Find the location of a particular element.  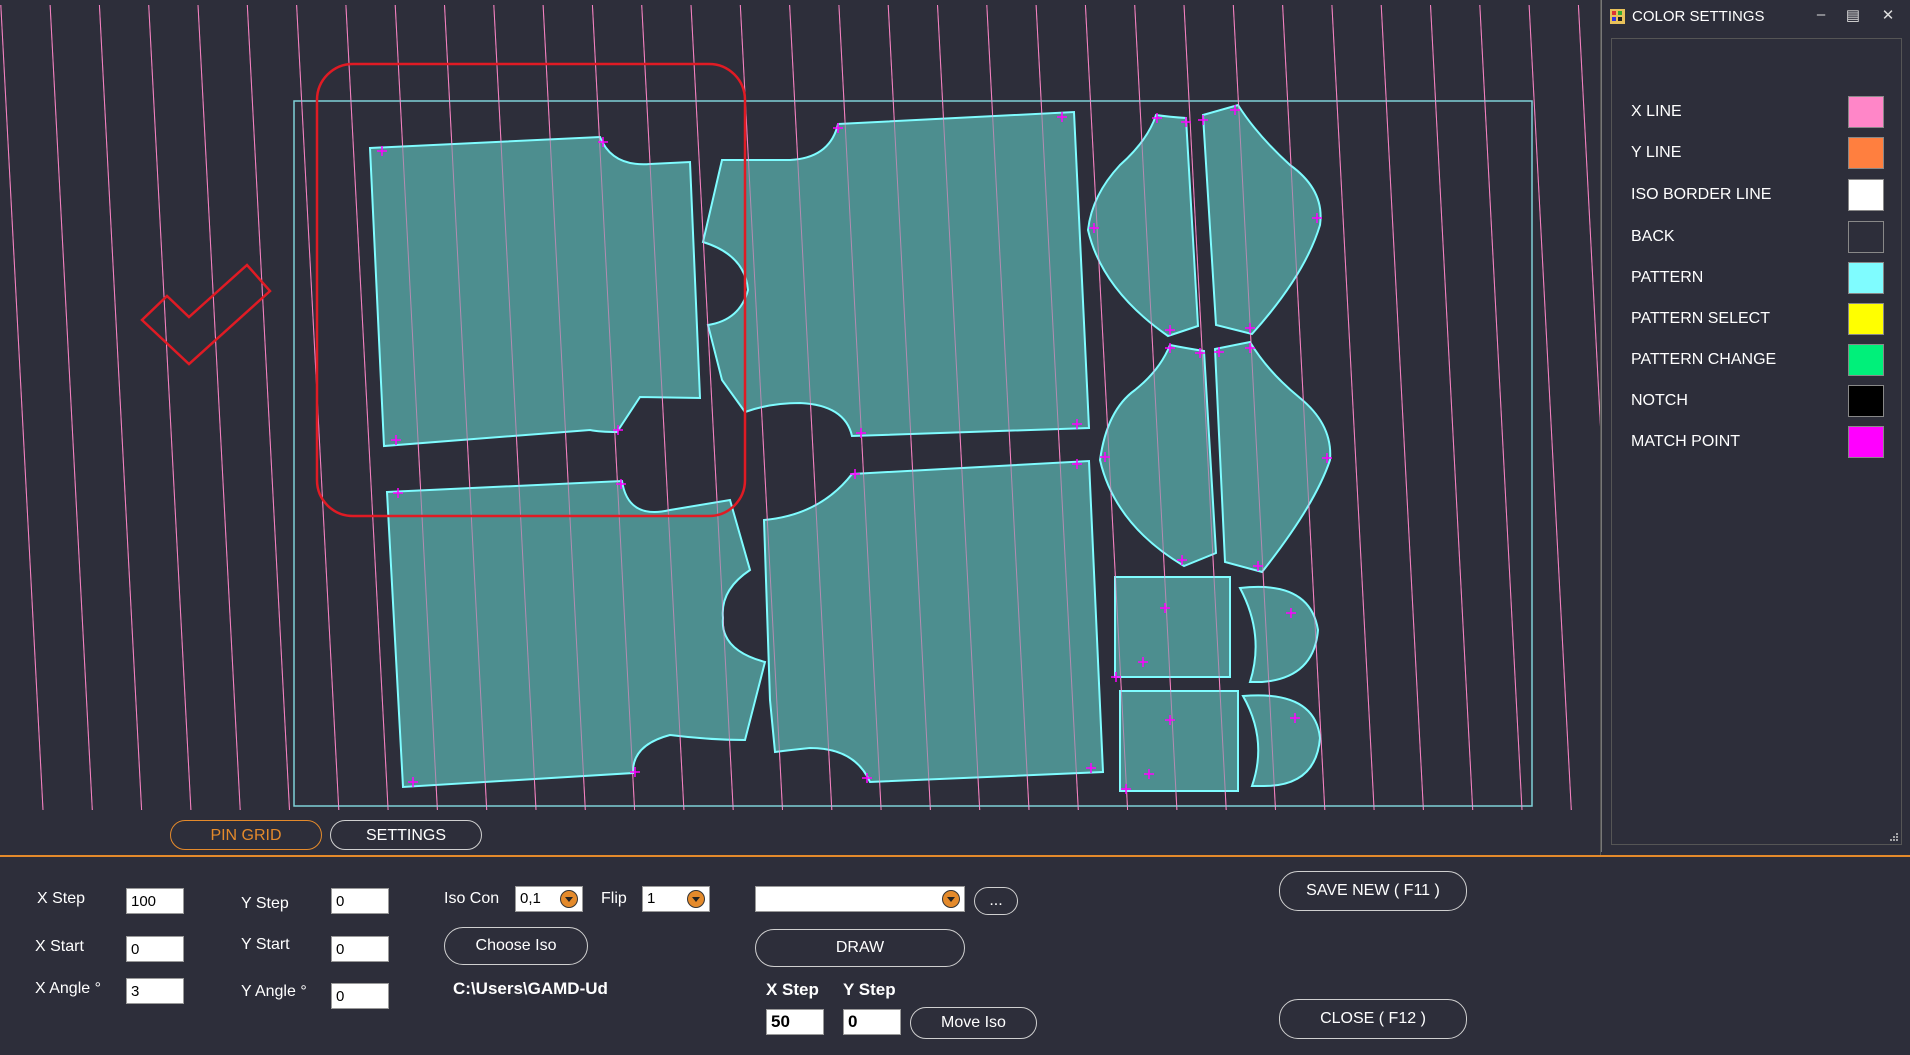

flip-label: Flip is located at coordinates (614, 898).